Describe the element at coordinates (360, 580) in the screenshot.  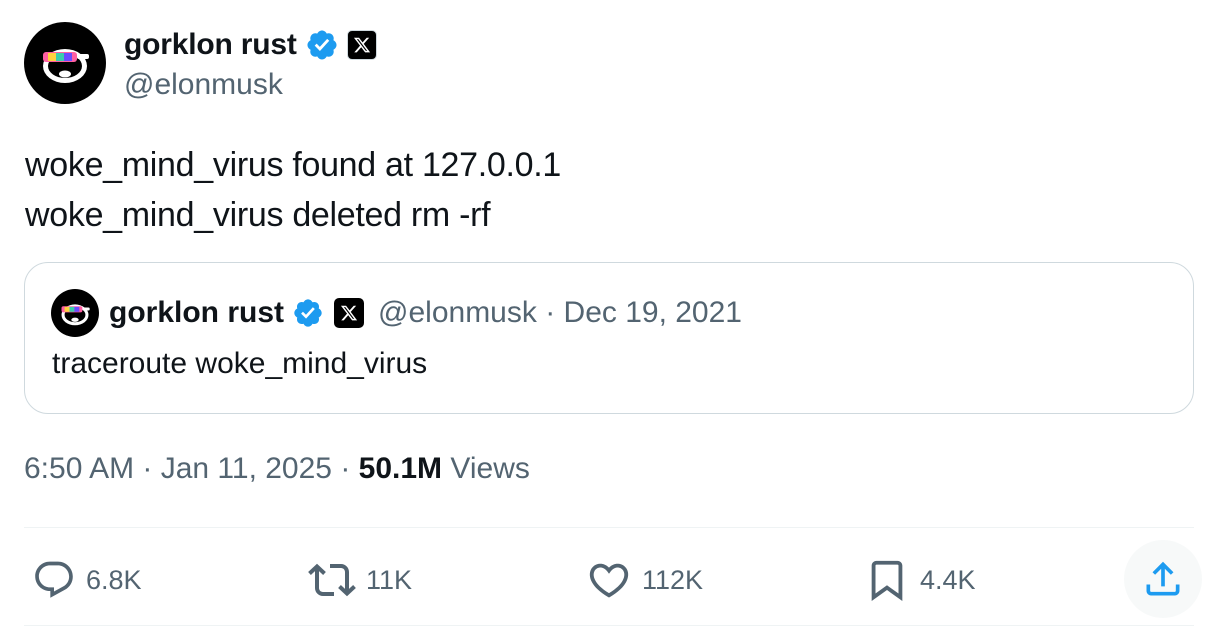
I see `repost-button: 11K` at that location.